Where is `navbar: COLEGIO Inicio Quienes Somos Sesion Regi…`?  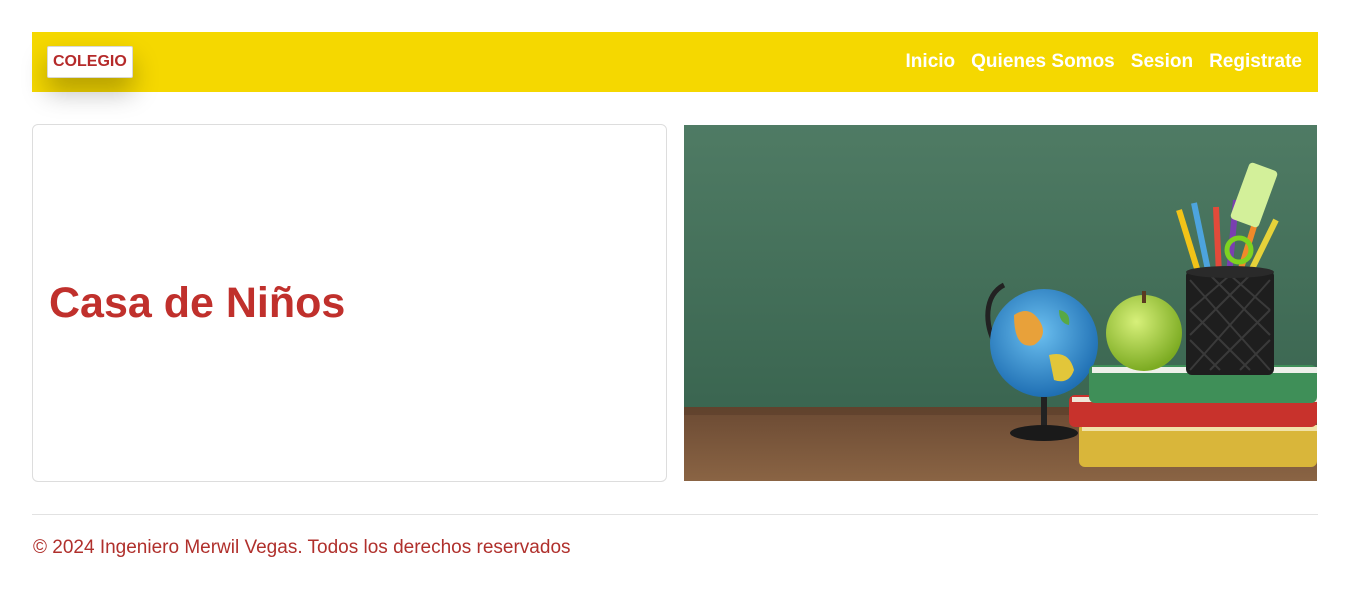
navbar: COLEGIO Inicio Quienes Somos Sesion Regi… is located at coordinates (675, 62).